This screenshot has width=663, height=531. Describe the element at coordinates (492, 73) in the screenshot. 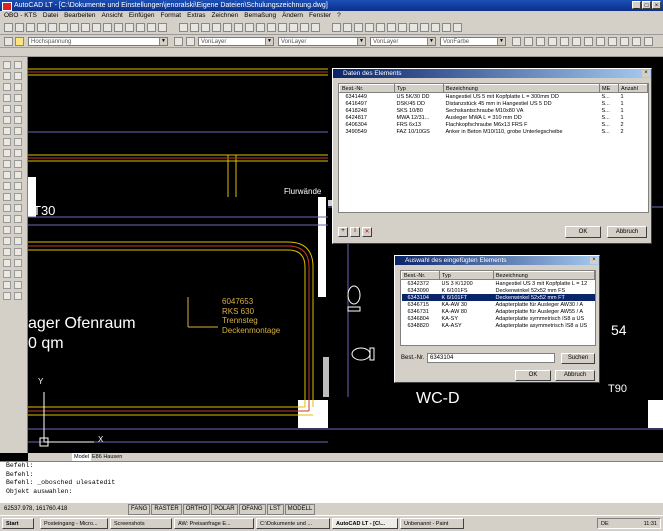

I see `dialog-title-bar: Daten des Elements ×` at that location.